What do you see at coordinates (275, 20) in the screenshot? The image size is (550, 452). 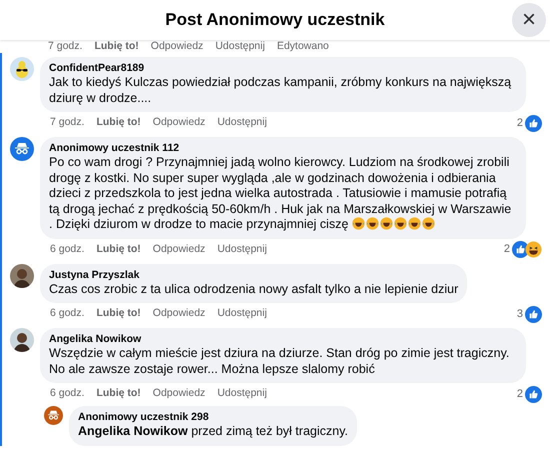 I see `dialog-title: Post Anonimowy uczestnik` at bounding box center [275, 20].